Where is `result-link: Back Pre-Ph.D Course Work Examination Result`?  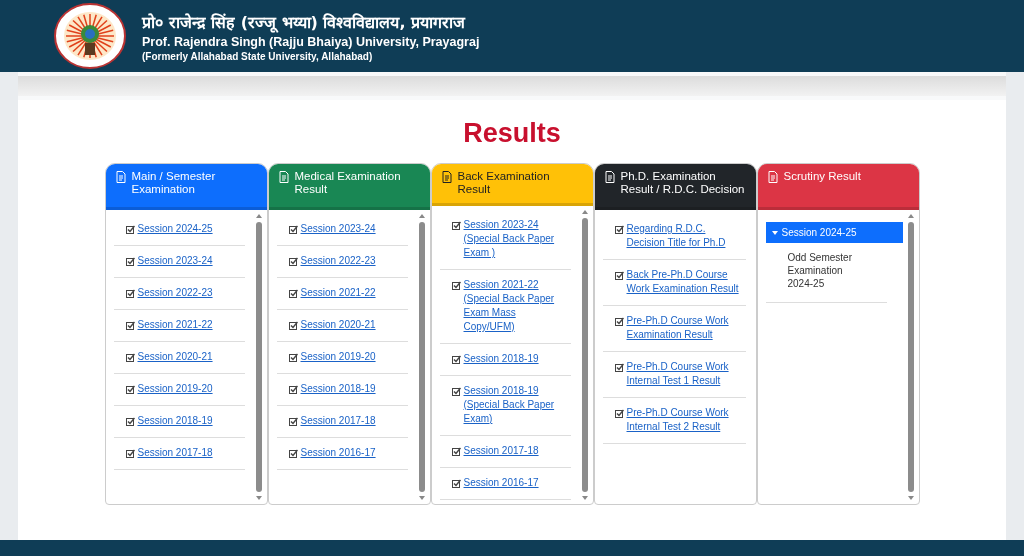
result-link: Back Pre-Ph.D Course Work Examination Result is located at coordinates (684, 282).